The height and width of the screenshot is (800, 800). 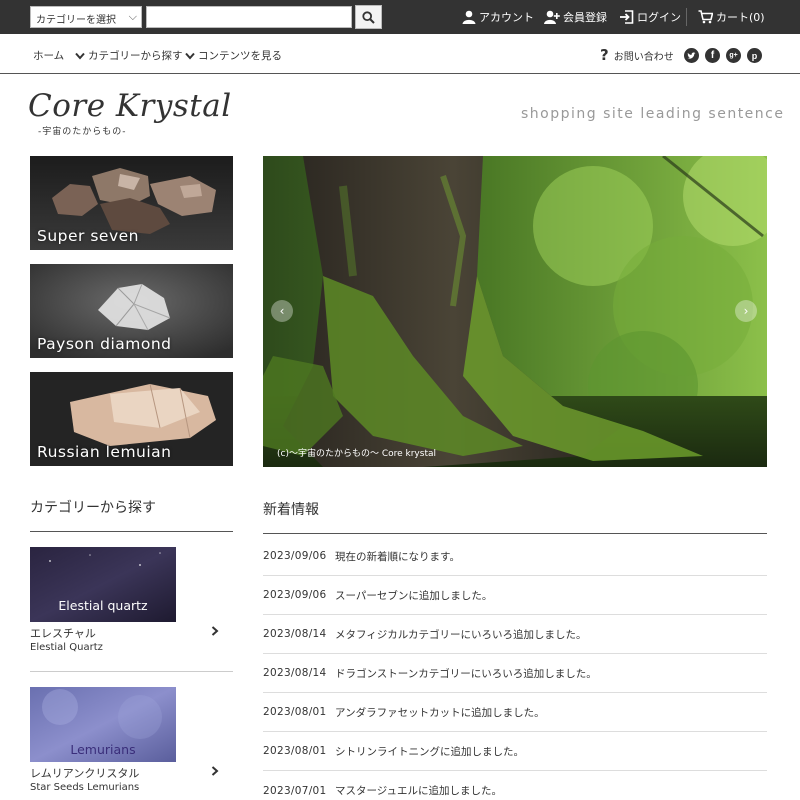 I want to click on nav-contents: コンテンツを見る, so click(x=233, y=55).